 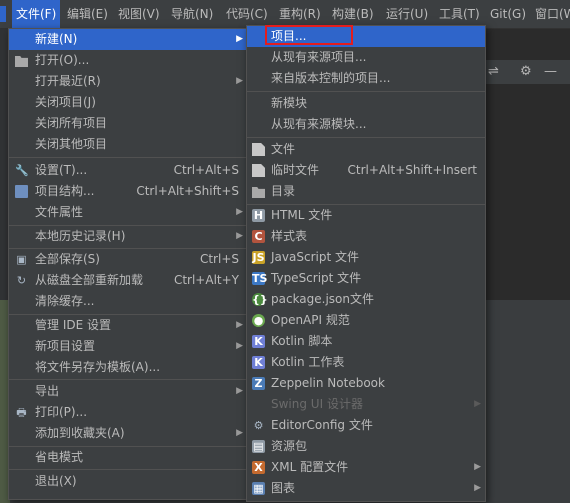 What do you see at coordinates (128, 212) in the screenshot?
I see `file-menu-file-properties: 文件属性 ▶` at bounding box center [128, 212].